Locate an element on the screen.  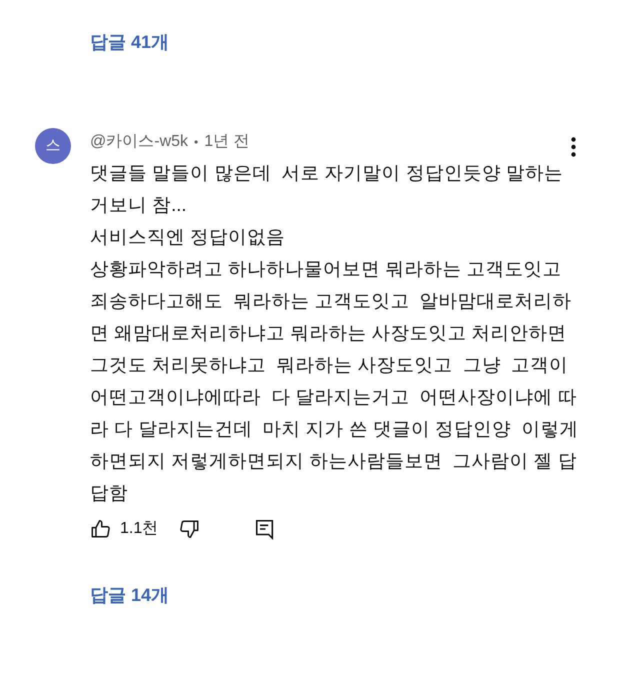
comment-time: 1년 전 is located at coordinates (227, 142).